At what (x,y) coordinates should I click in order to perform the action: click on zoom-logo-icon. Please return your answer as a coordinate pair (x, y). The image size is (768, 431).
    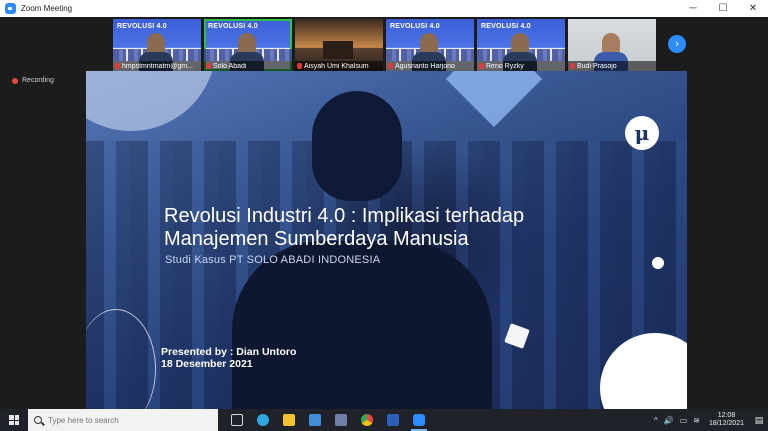
    Looking at the image, I should click on (10, 8).